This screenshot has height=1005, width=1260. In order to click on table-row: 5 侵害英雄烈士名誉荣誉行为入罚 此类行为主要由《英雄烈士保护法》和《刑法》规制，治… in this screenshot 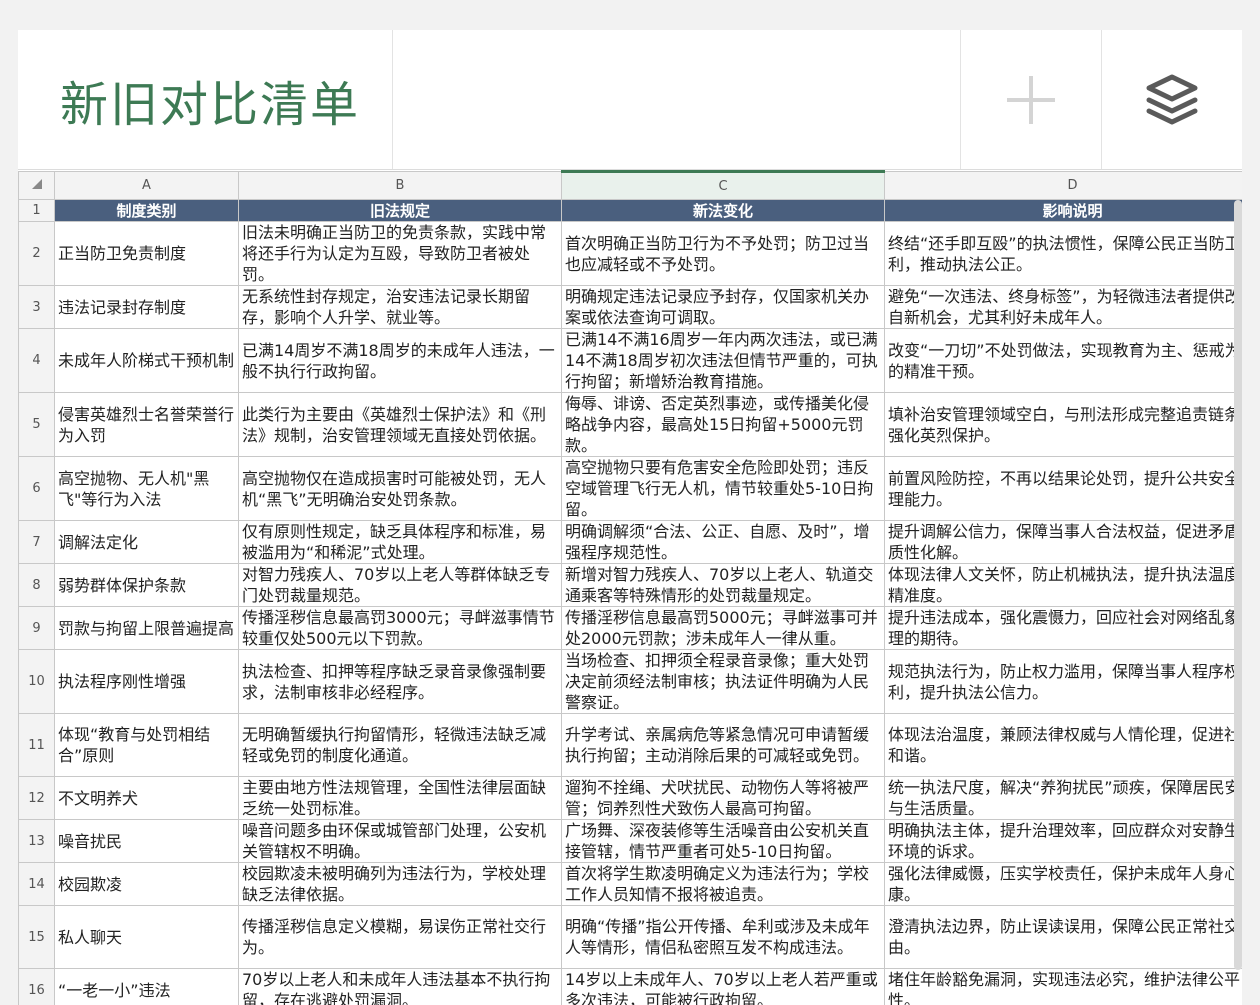, I will do `click(630, 424)`.